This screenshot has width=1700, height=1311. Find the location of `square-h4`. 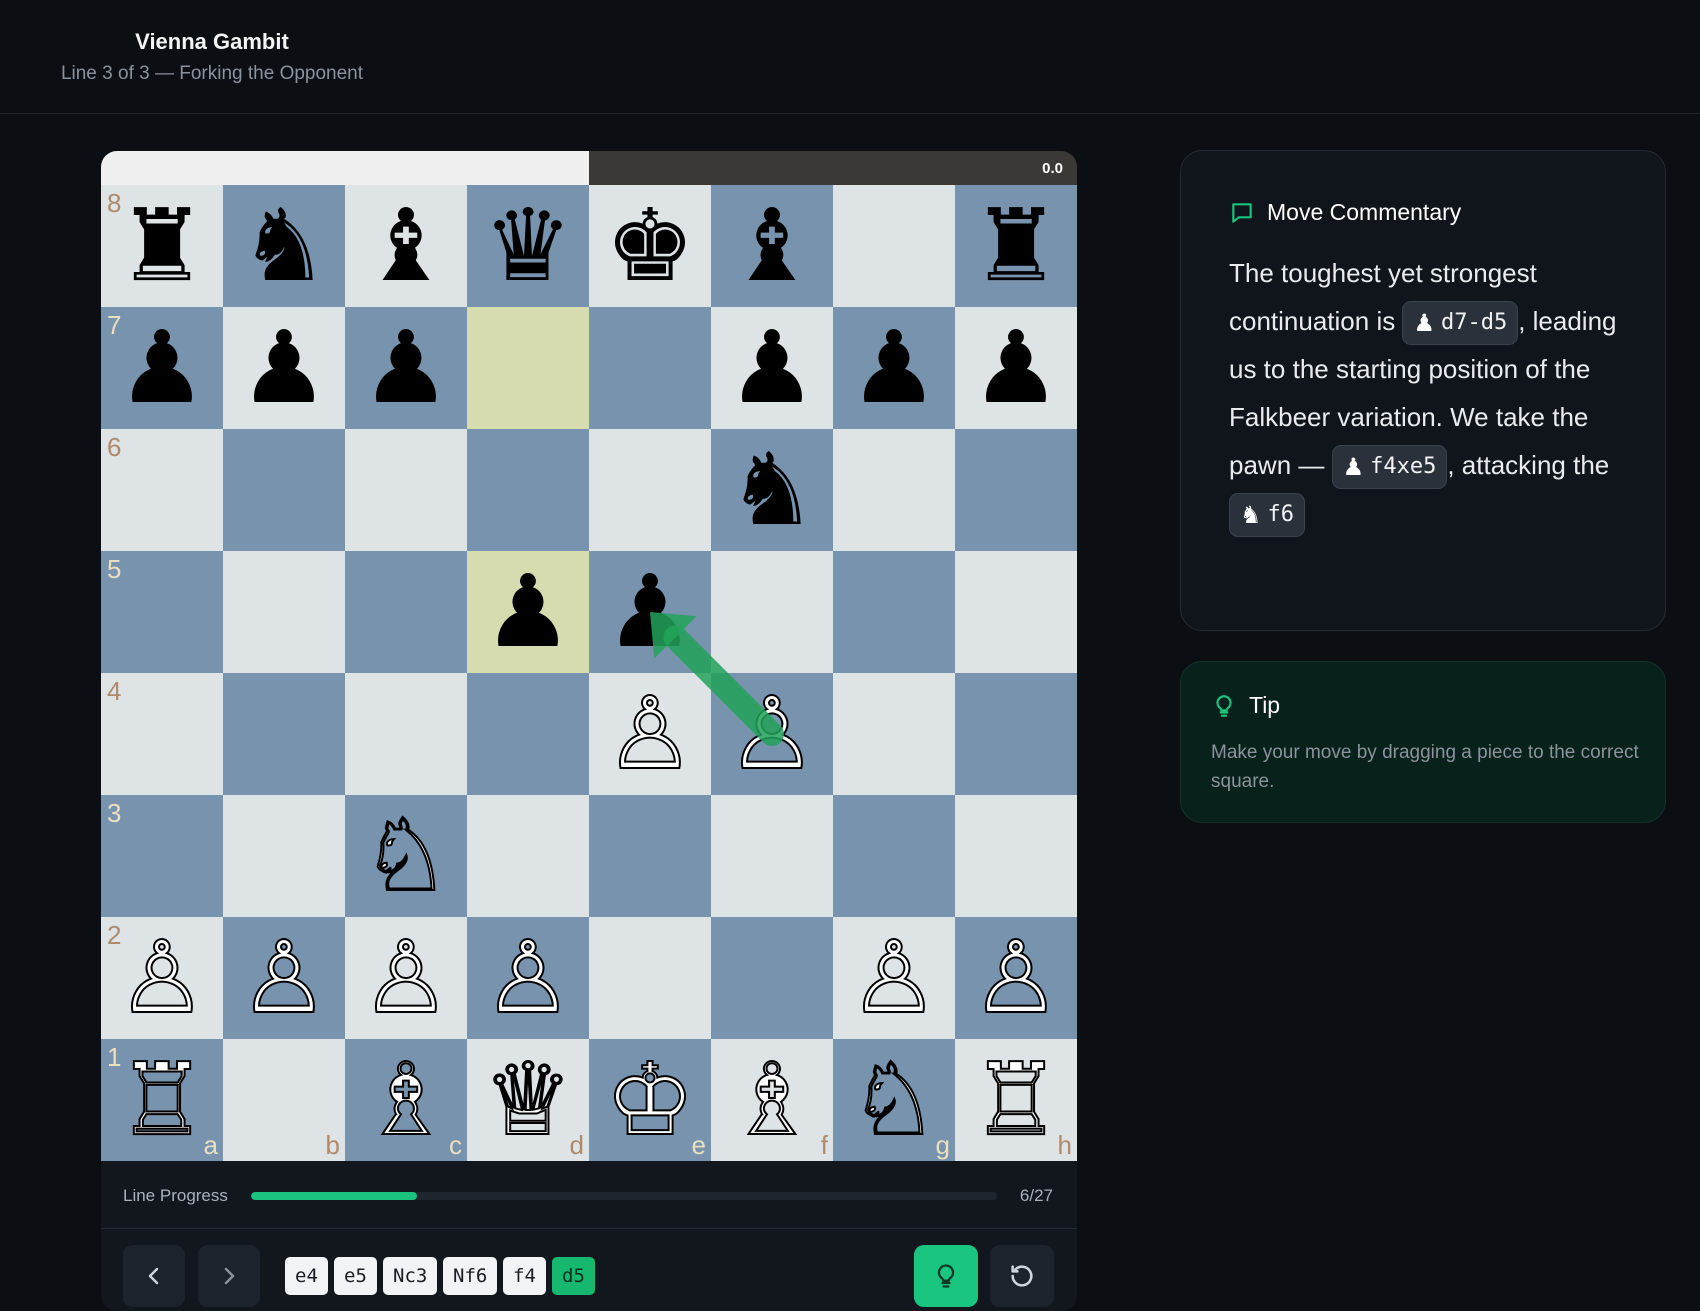

square-h4 is located at coordinates (1016, 734).